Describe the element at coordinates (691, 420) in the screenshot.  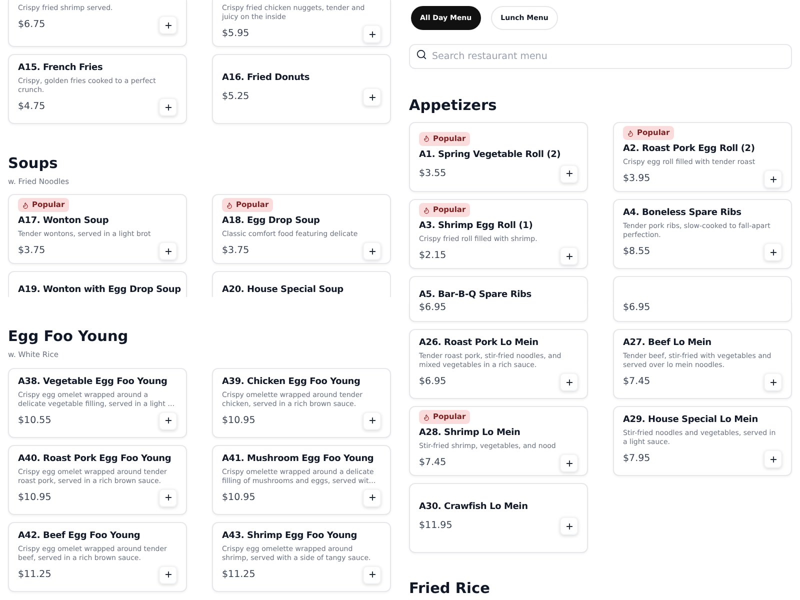
I see `item-title: A29. House Special Lo Mein` at that location.